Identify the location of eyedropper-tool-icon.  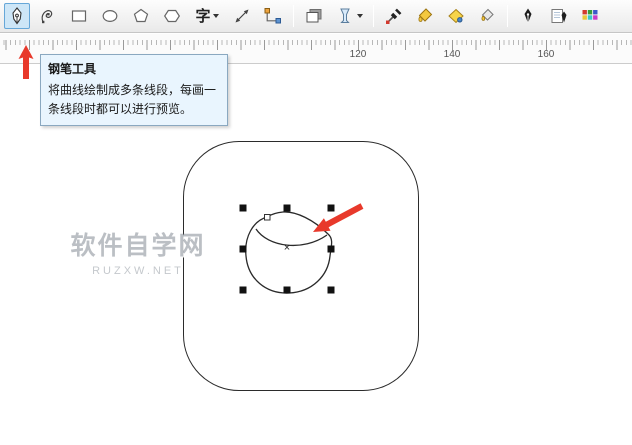
(394, 16).